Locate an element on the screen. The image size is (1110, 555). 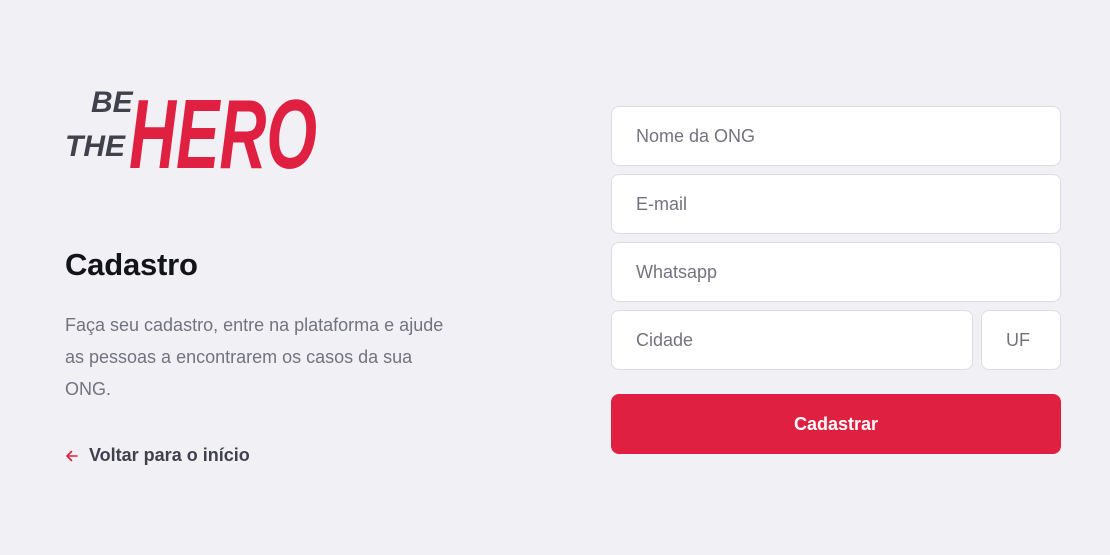
email-input is located at coordinates (836, 204).